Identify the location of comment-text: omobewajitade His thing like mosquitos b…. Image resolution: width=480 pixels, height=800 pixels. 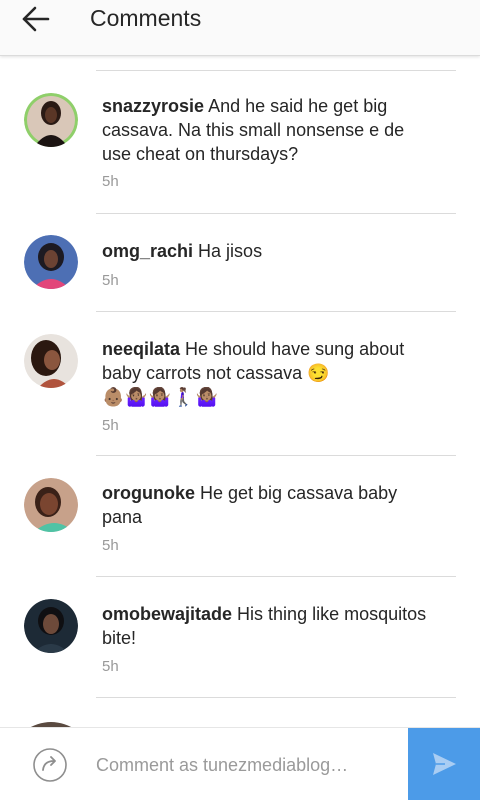
(267, 626).